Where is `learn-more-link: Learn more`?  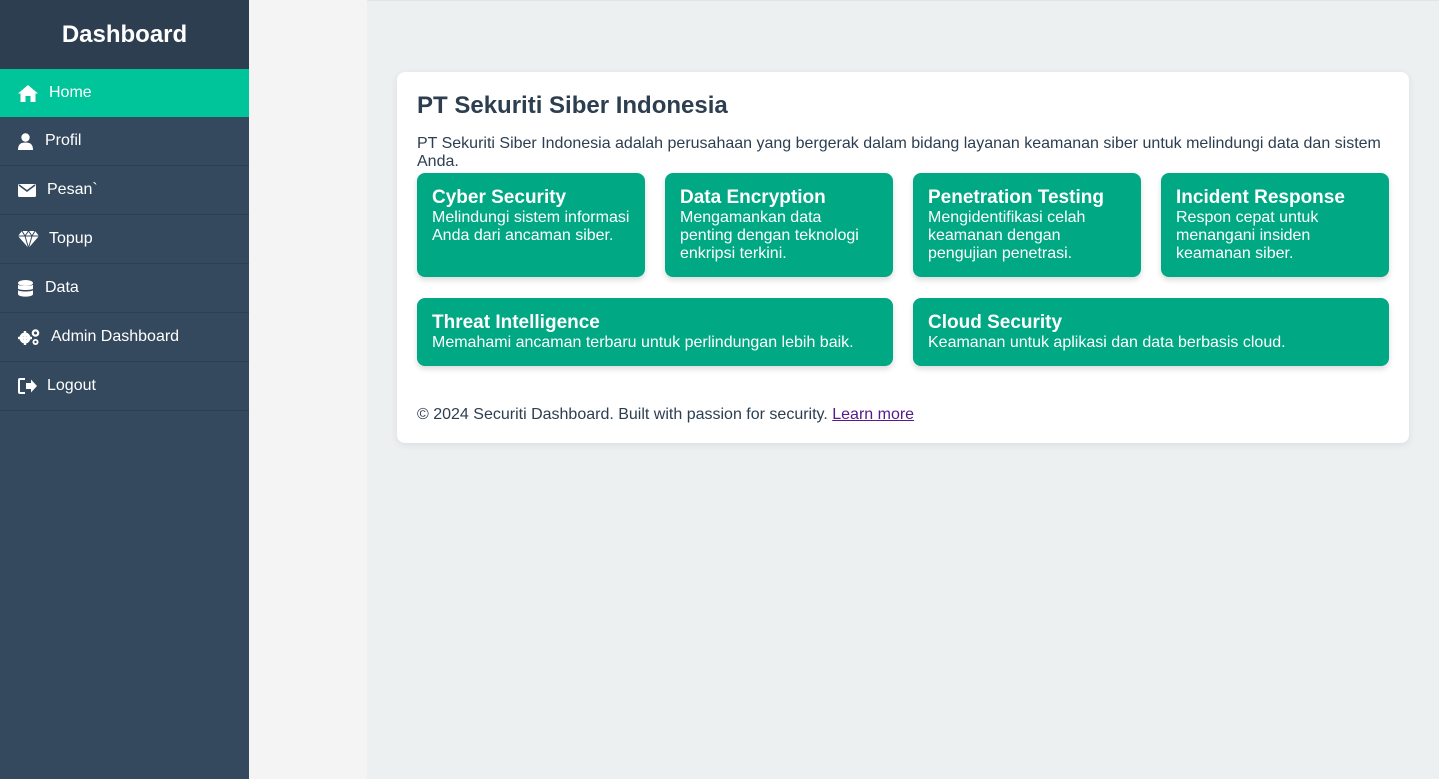
learn-more-link: Learn more is located at coordinates (873, 414).